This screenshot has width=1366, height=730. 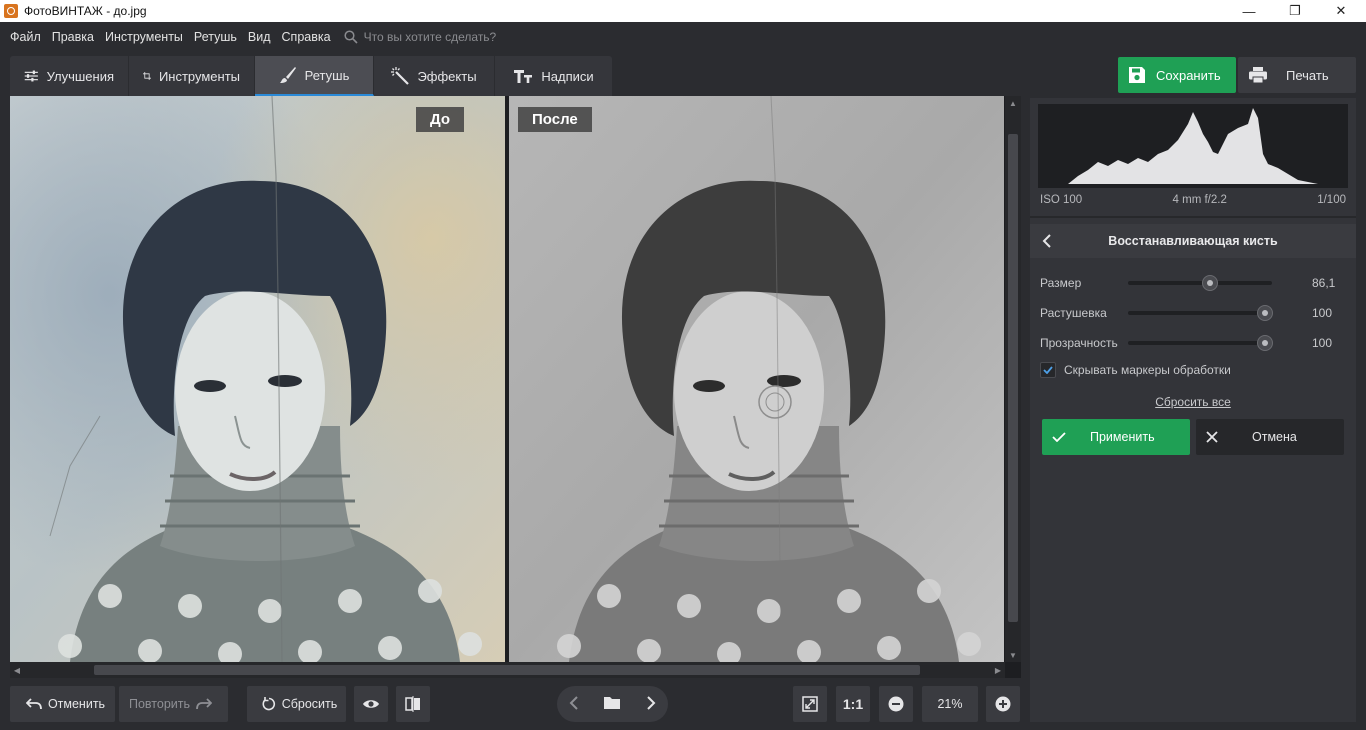 I want to click on histogram, so click(x=1193, y=146).